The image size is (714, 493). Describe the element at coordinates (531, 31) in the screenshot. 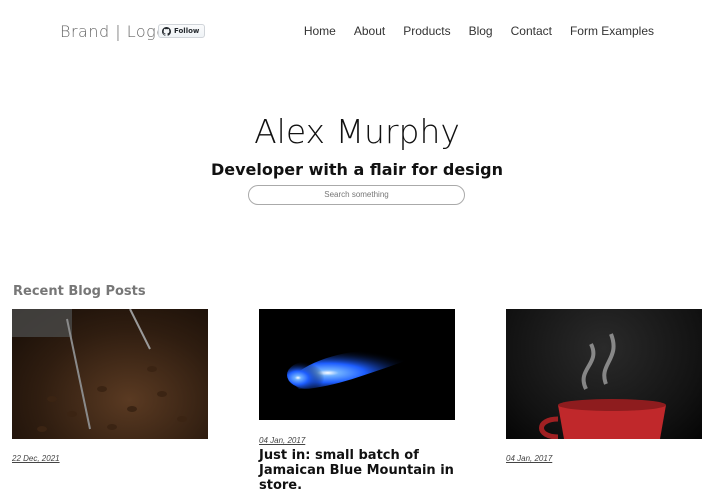

I see `nav-contact: Contact` at that location.